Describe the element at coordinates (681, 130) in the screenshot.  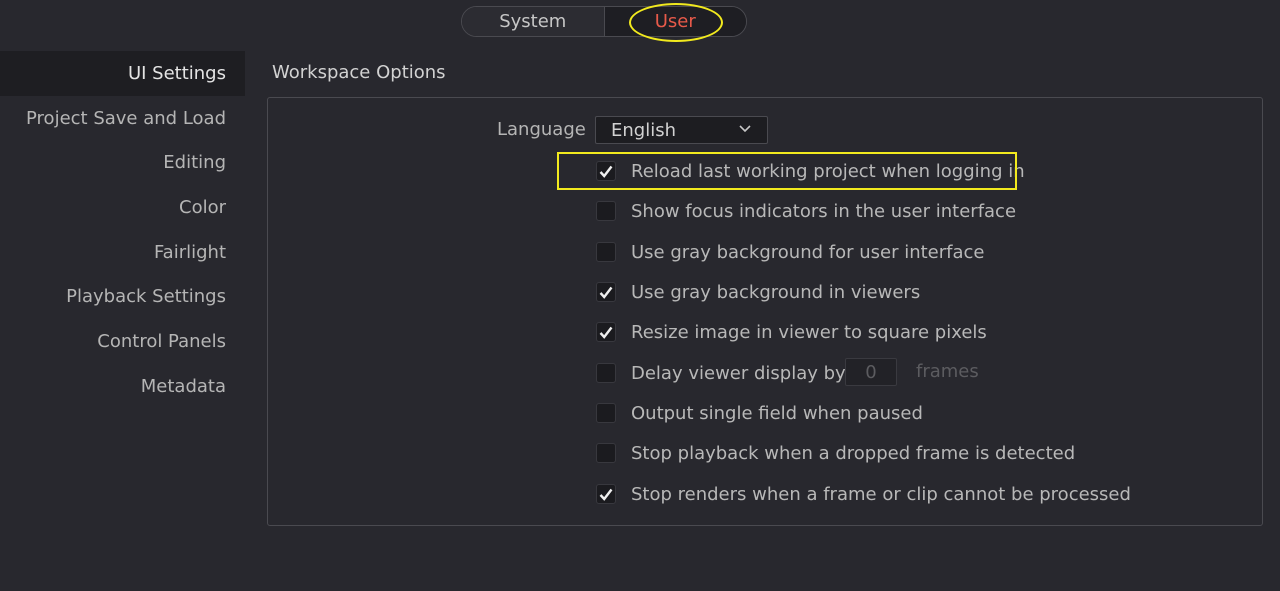
I see `language-select: English` at that location.